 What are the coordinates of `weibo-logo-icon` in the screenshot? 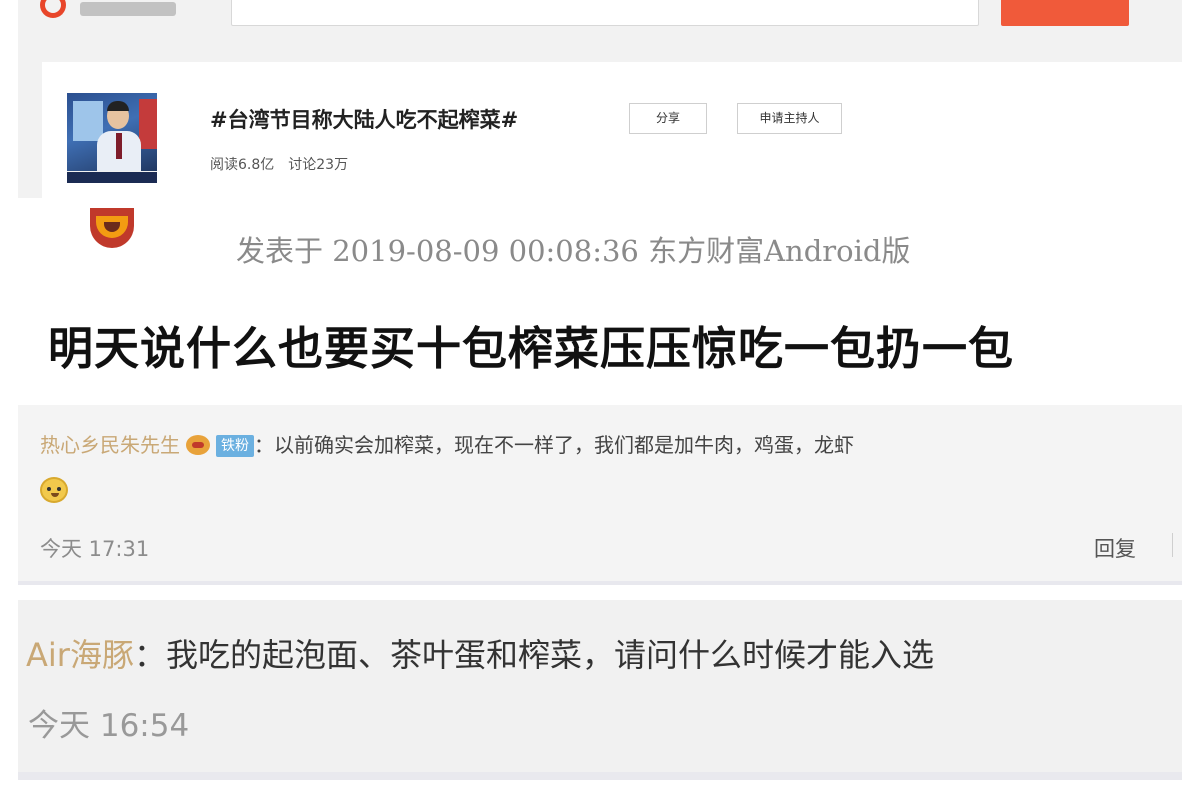 It's located at (53, 9).